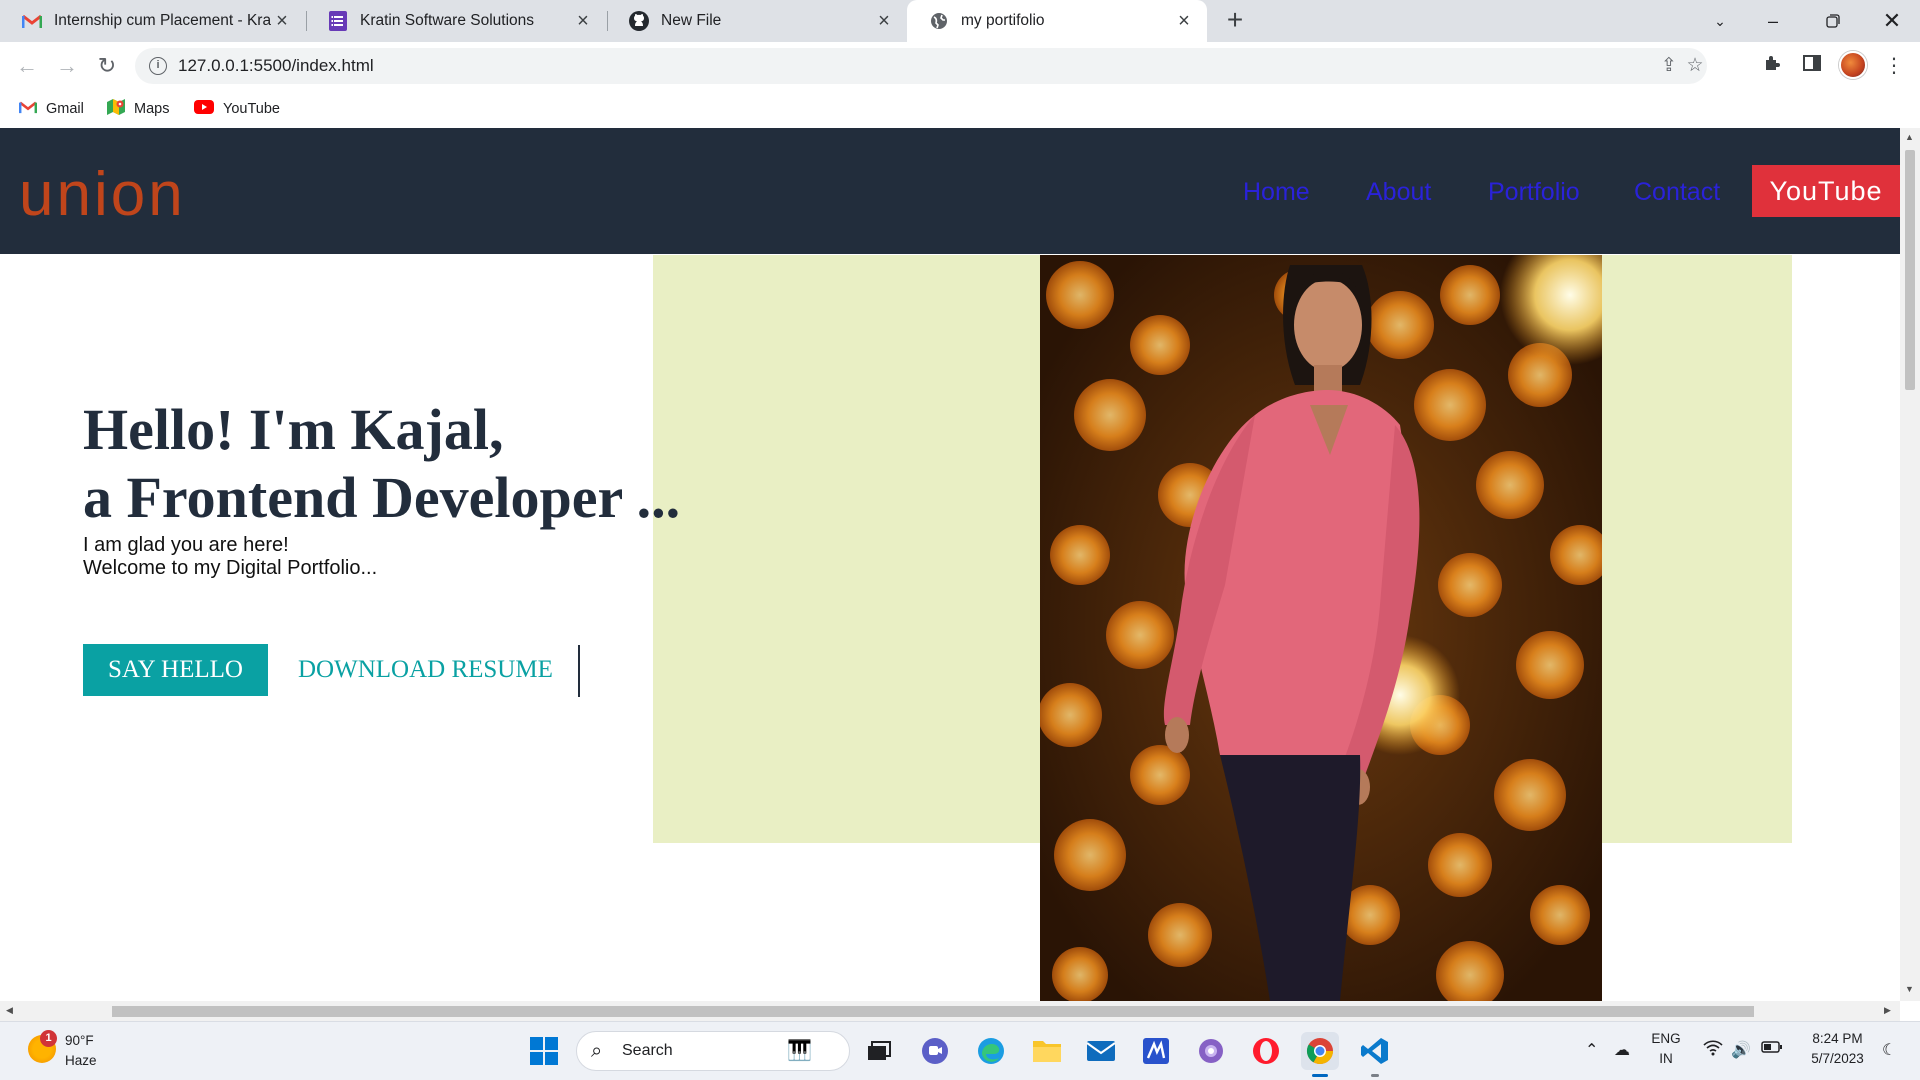 The width and height of the screenshot is (1920, 1080). What do you see at coordinates (1375, 1051) in the screenshot?
I see `vscode-icon` at bounding box center [1375, 1051].